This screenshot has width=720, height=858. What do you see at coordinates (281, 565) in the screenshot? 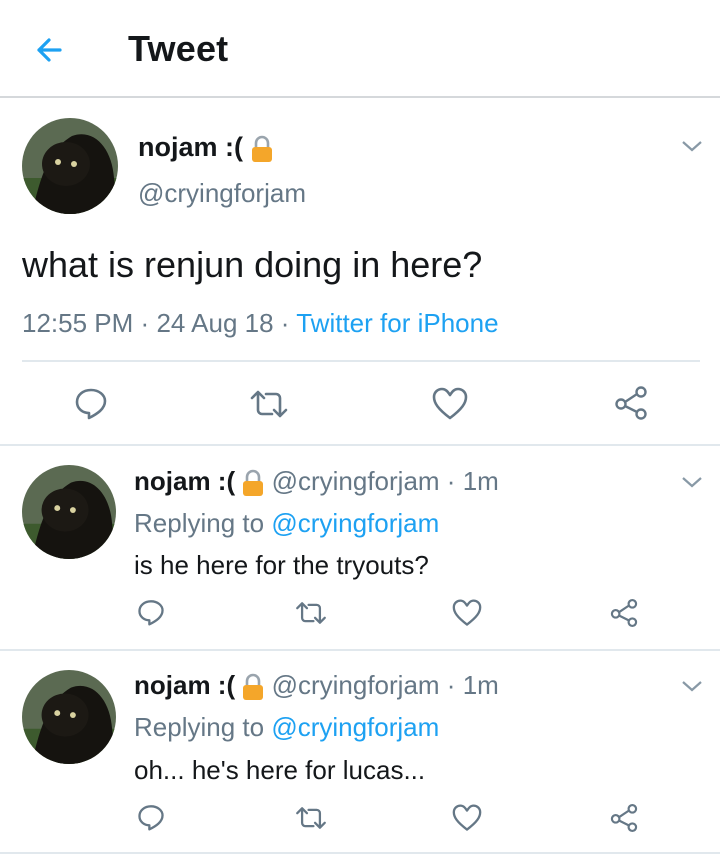
I see `tweet-text: is he here for the tryouts?` at bounding box center [281, 565].